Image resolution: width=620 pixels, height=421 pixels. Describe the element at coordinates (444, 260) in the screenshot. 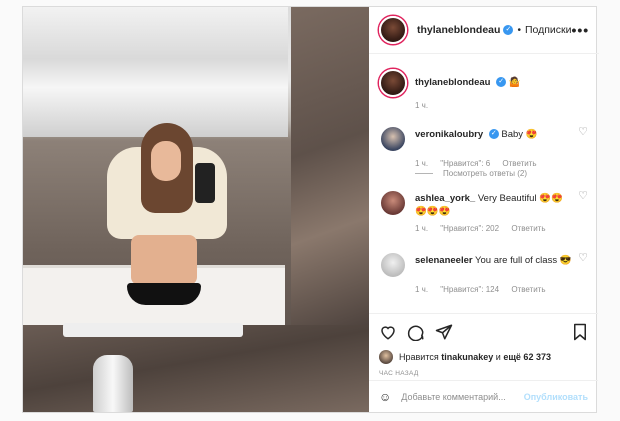

I see `commenter-username: selenaneeler` at that location.